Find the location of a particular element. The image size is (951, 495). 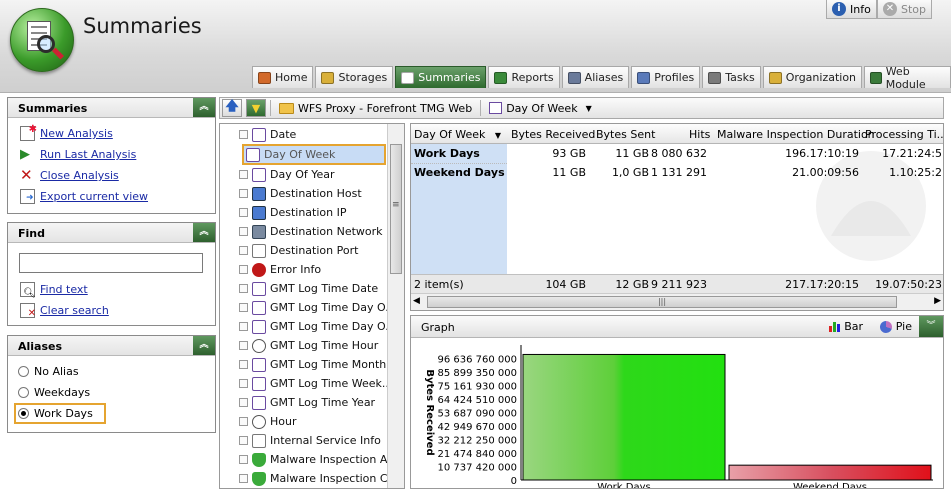

breadcrumb-field: Day Of Week is located at coordinates (533, 108).